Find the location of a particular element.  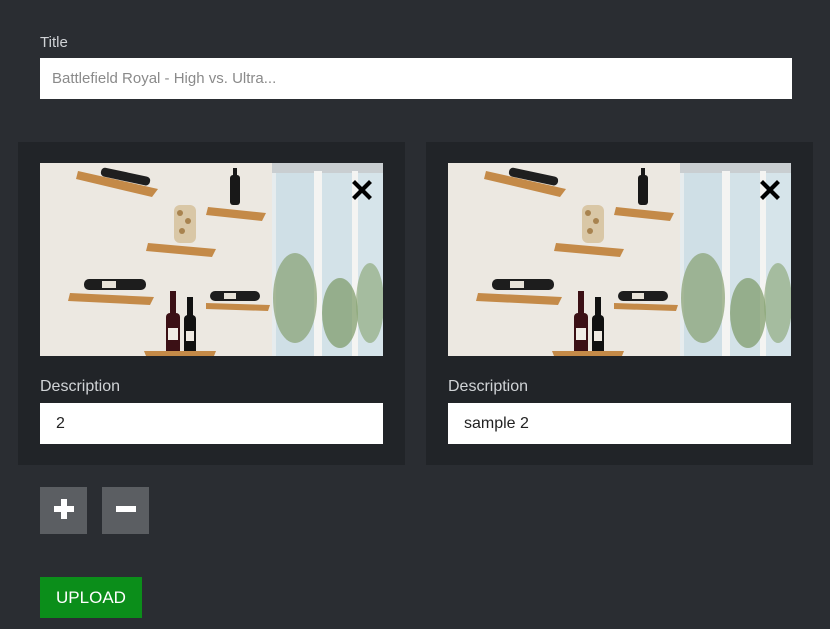

title-input is located at coordinates (416, 78).